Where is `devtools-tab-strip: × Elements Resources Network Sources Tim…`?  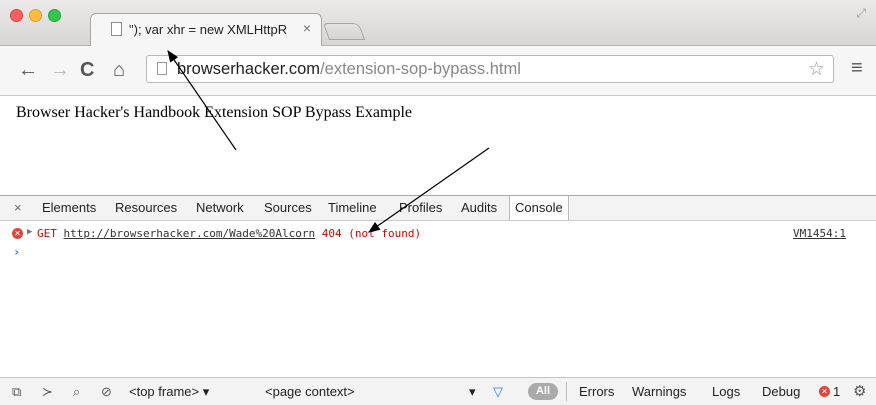
devtools-tab-strip: × Elements Resources Network Sources Tim… is located at coordinates (438, 208).